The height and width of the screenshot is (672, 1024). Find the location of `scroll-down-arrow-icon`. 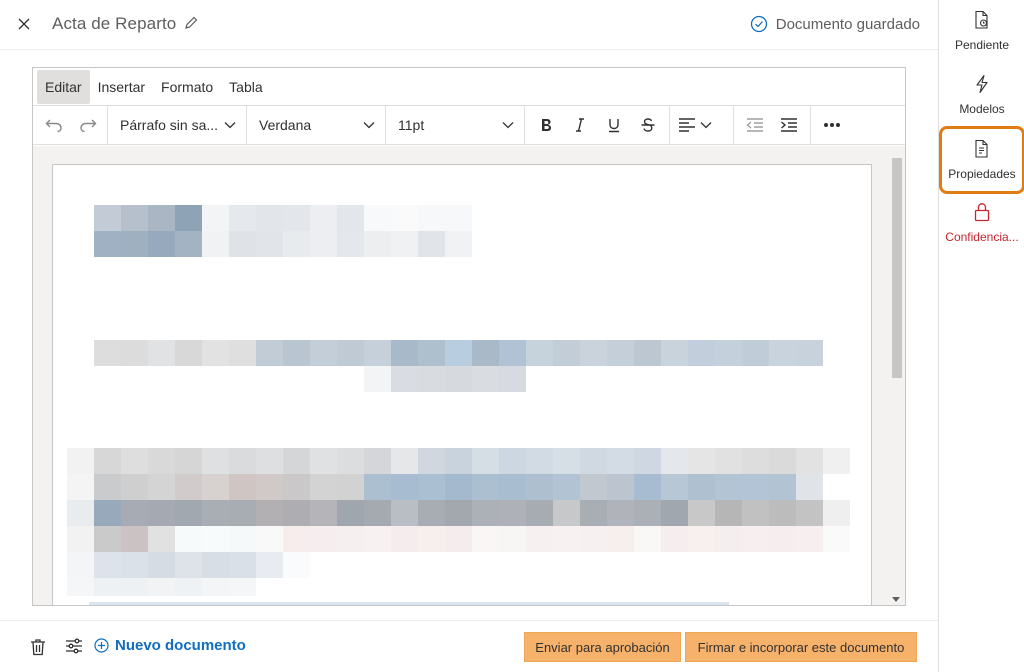

scroll-down-arrow-icon is located at coordinates (896, 599).